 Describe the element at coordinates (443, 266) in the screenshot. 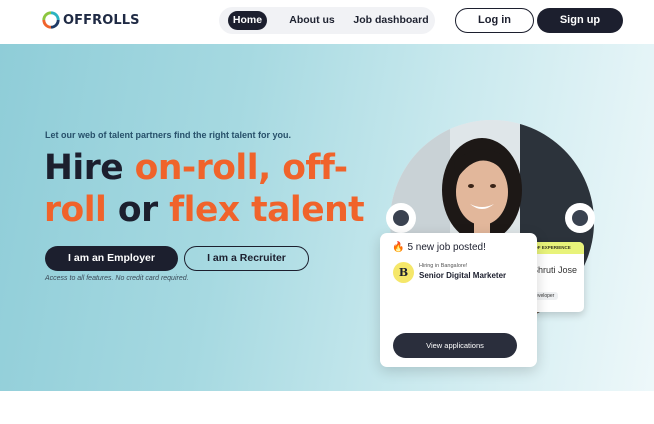

I see `job-location: Hiring in Bangalore!` at that location.